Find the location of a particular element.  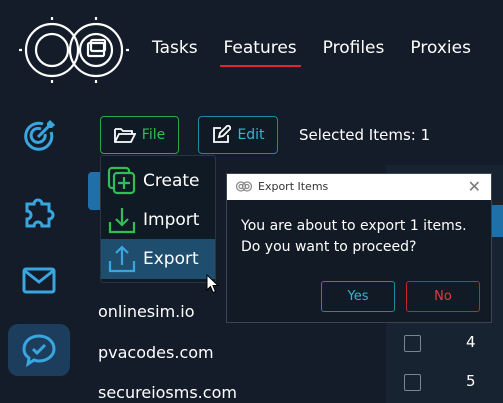

selected-items-count: Selected Items: 1 is located at coordinates (365, 135).